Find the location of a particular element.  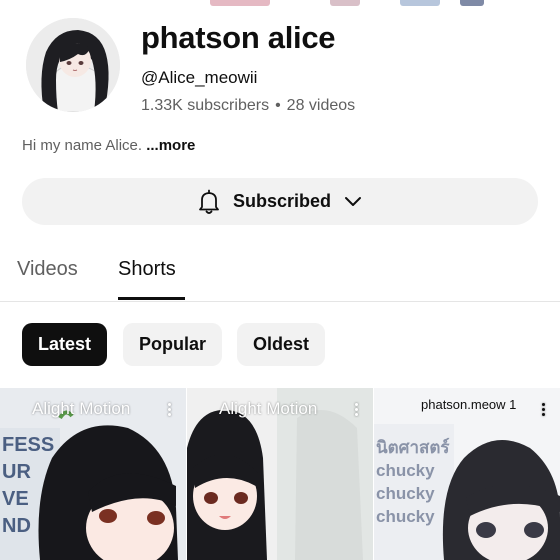

channel-name: phatson alice is located at coordinates (238, 37).